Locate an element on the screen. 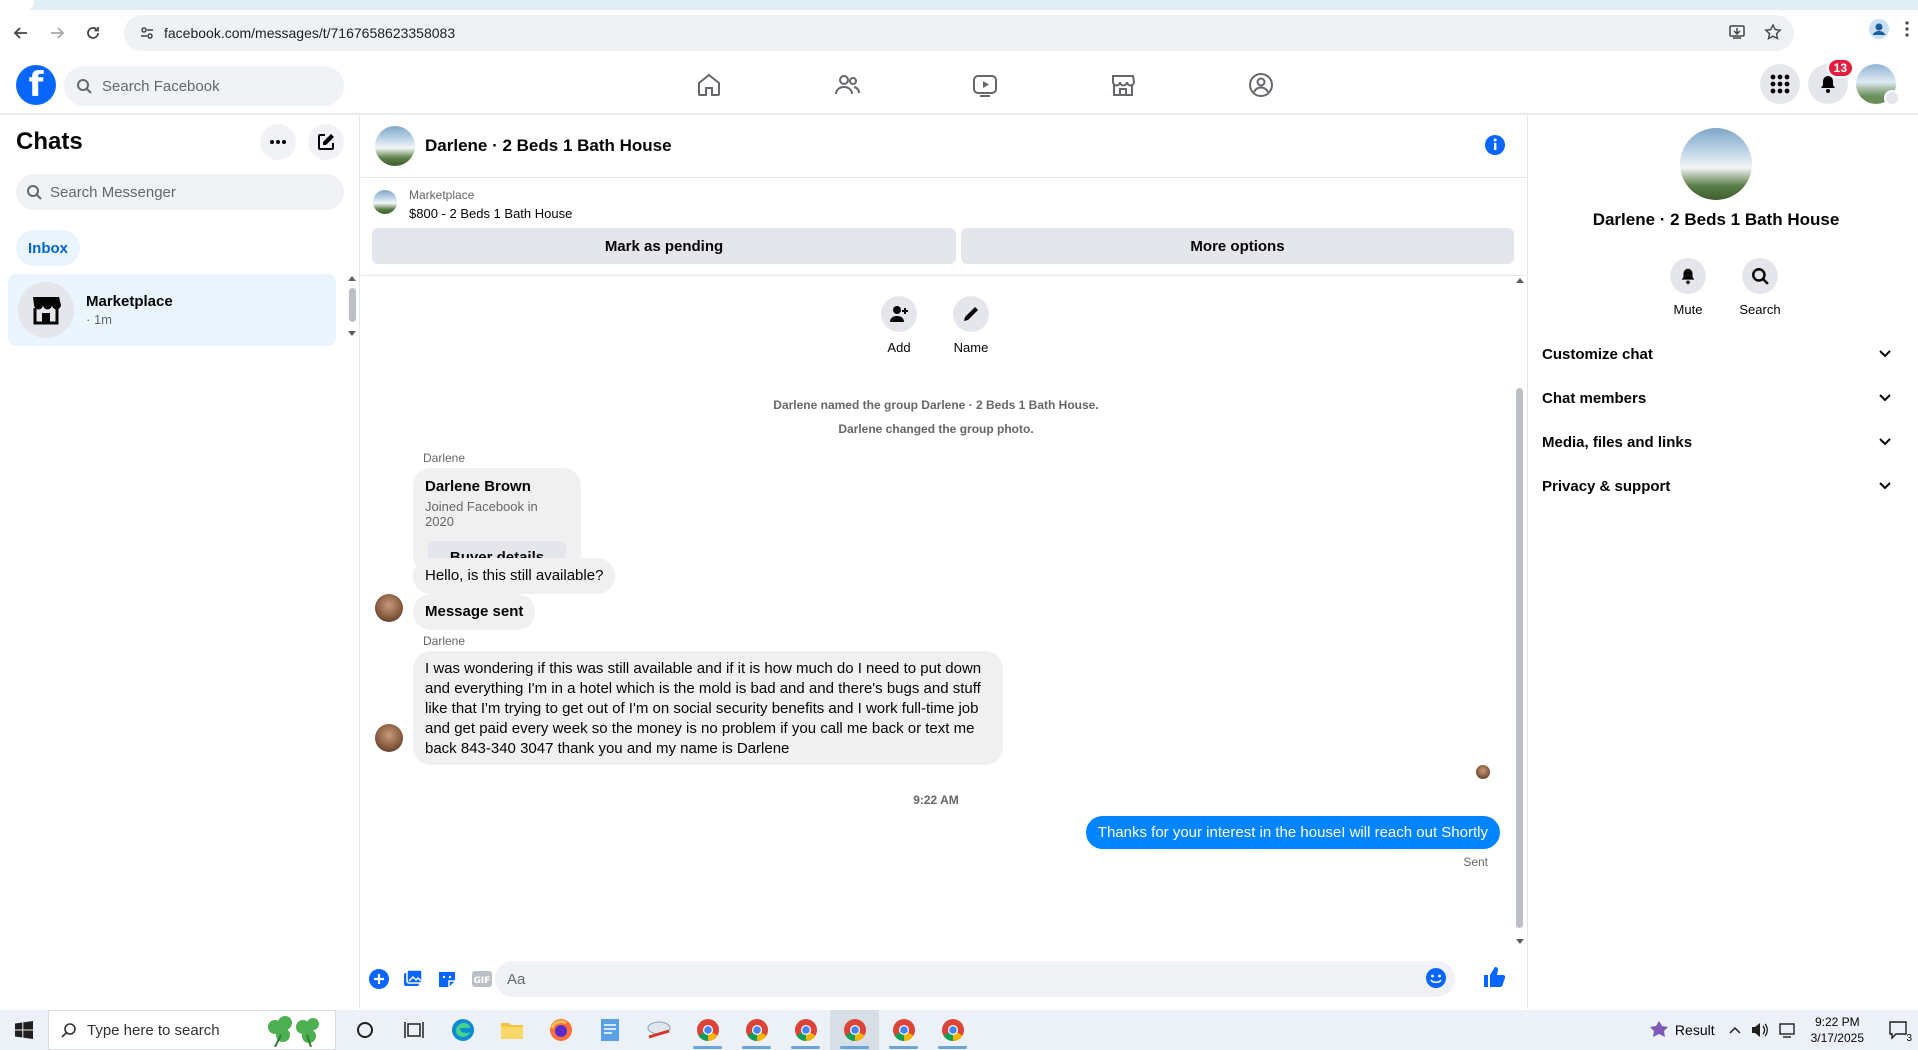  conversation-title: Darlene · 2 Beds 1 Bath House is located at coordinates (548, 146).